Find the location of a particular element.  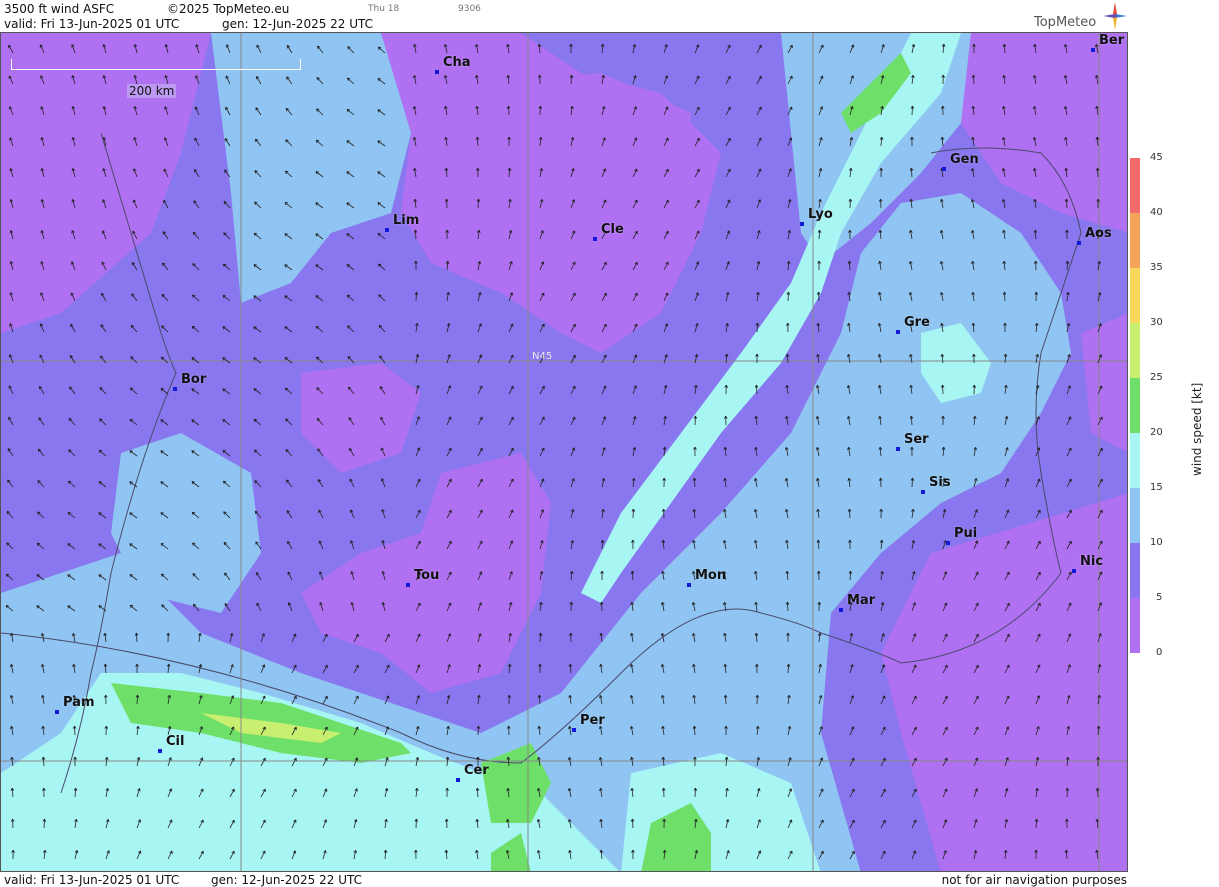

city-label: Tou is located at coordinates (427, 575).